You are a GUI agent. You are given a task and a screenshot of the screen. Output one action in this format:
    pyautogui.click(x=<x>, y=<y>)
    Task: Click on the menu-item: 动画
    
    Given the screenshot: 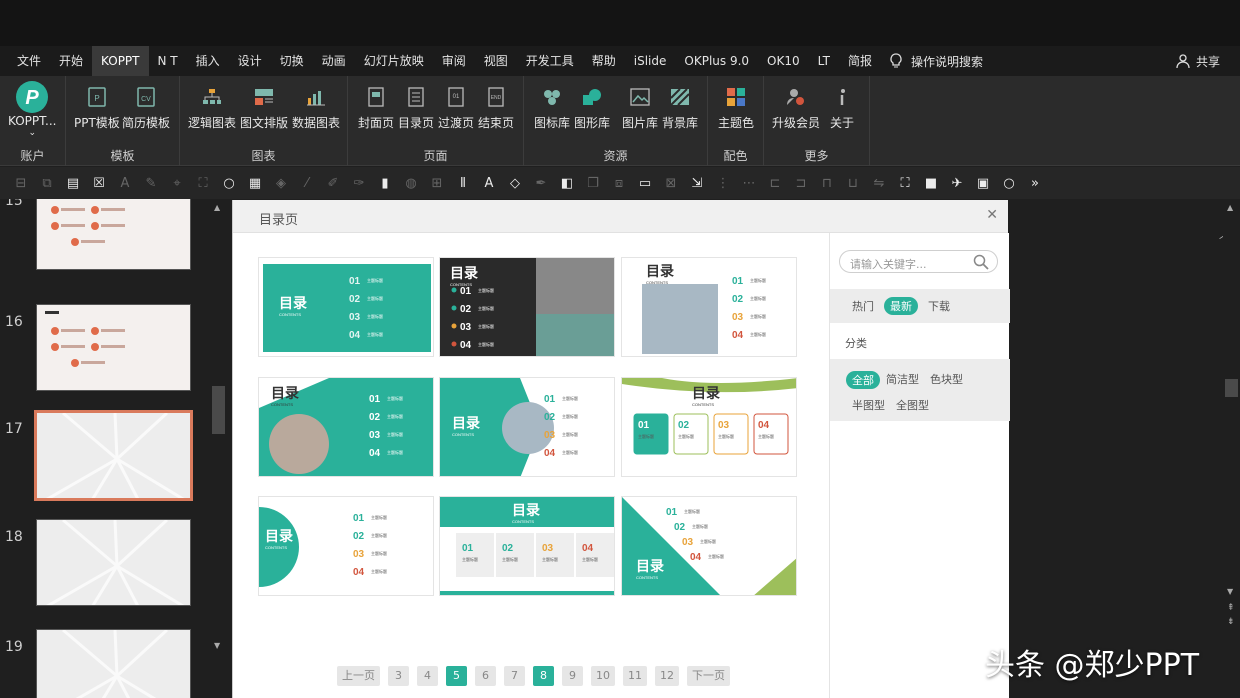 What is the action you would take?
    pyautogui.click(x=334, y=61)
    